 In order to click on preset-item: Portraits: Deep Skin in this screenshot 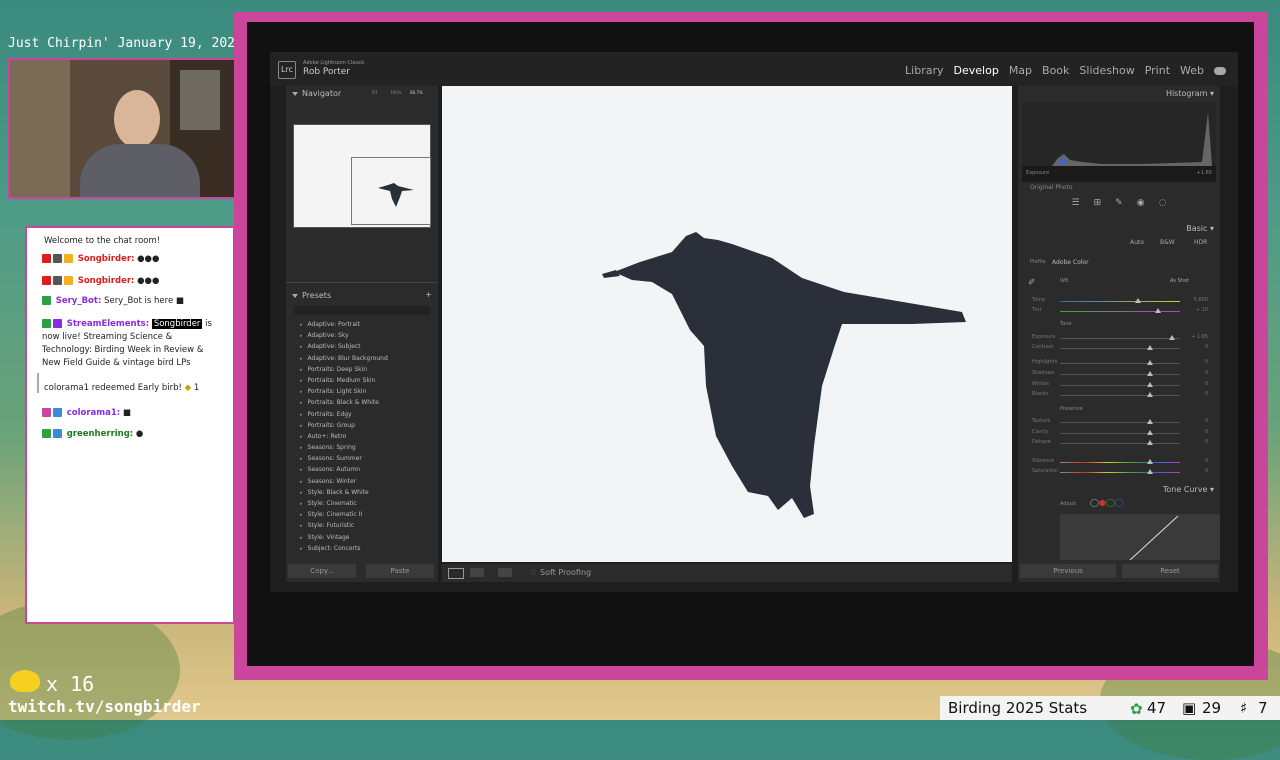, I will do `click(362, 369)`.